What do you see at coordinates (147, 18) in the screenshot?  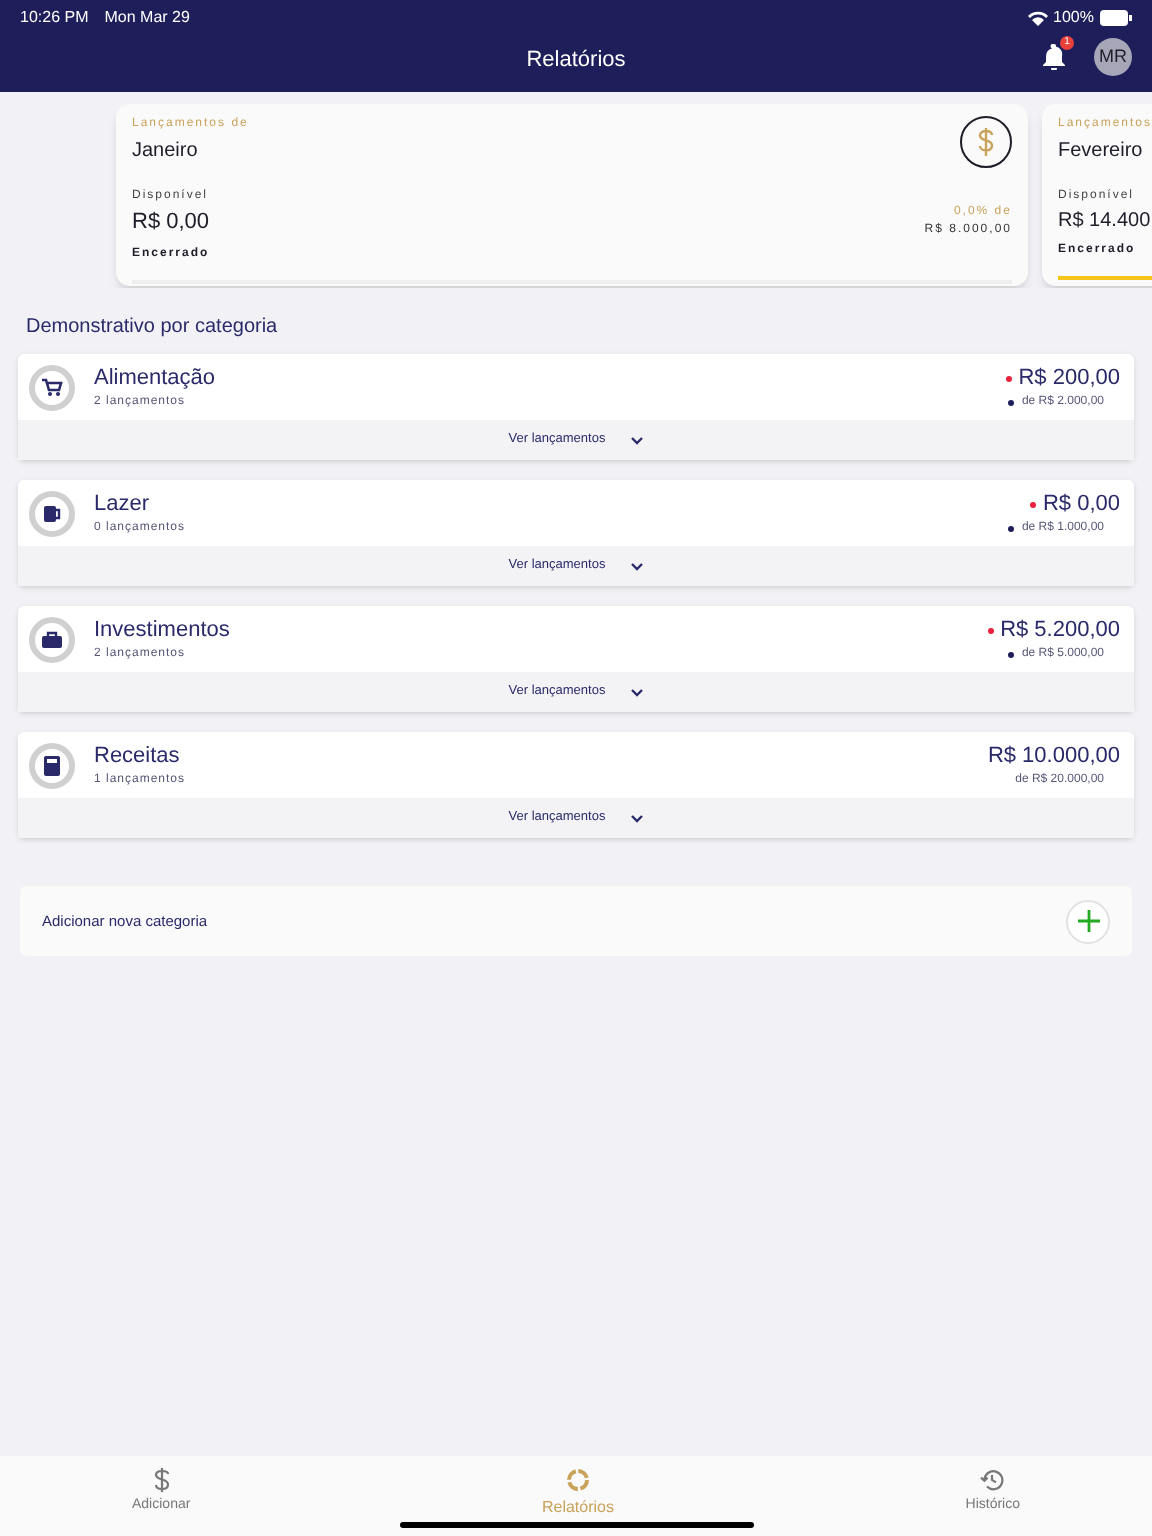 I see `status-date: Mon Mar 29` at bounding box center [147, 18].